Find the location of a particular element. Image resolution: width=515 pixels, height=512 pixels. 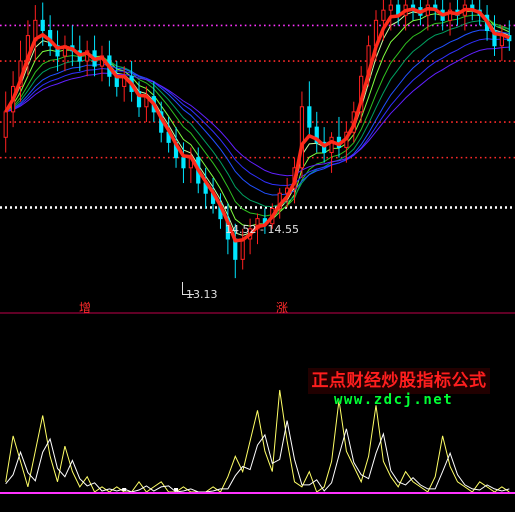

watermark-url: www.zdcj.net is located at coordinates (394, 400).